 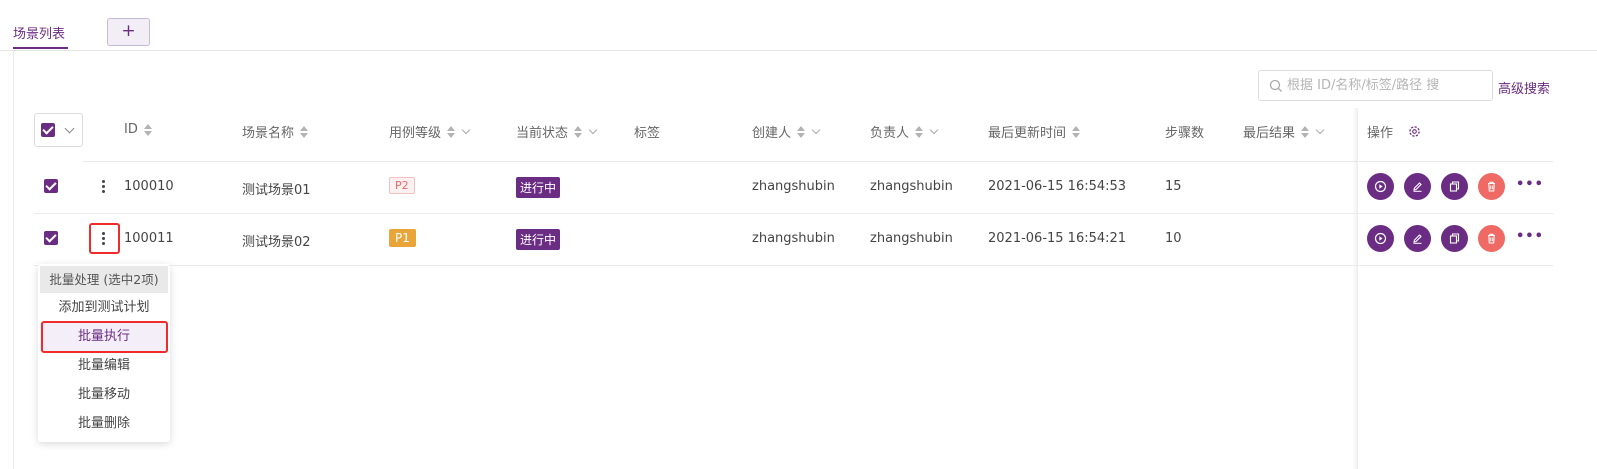 I want to click on batch-action-menu: 批量处理 (选中2项) 添加到测试计划 批量执行 批量编辑 批量移动 批量删除, so click(x=104, y=353).